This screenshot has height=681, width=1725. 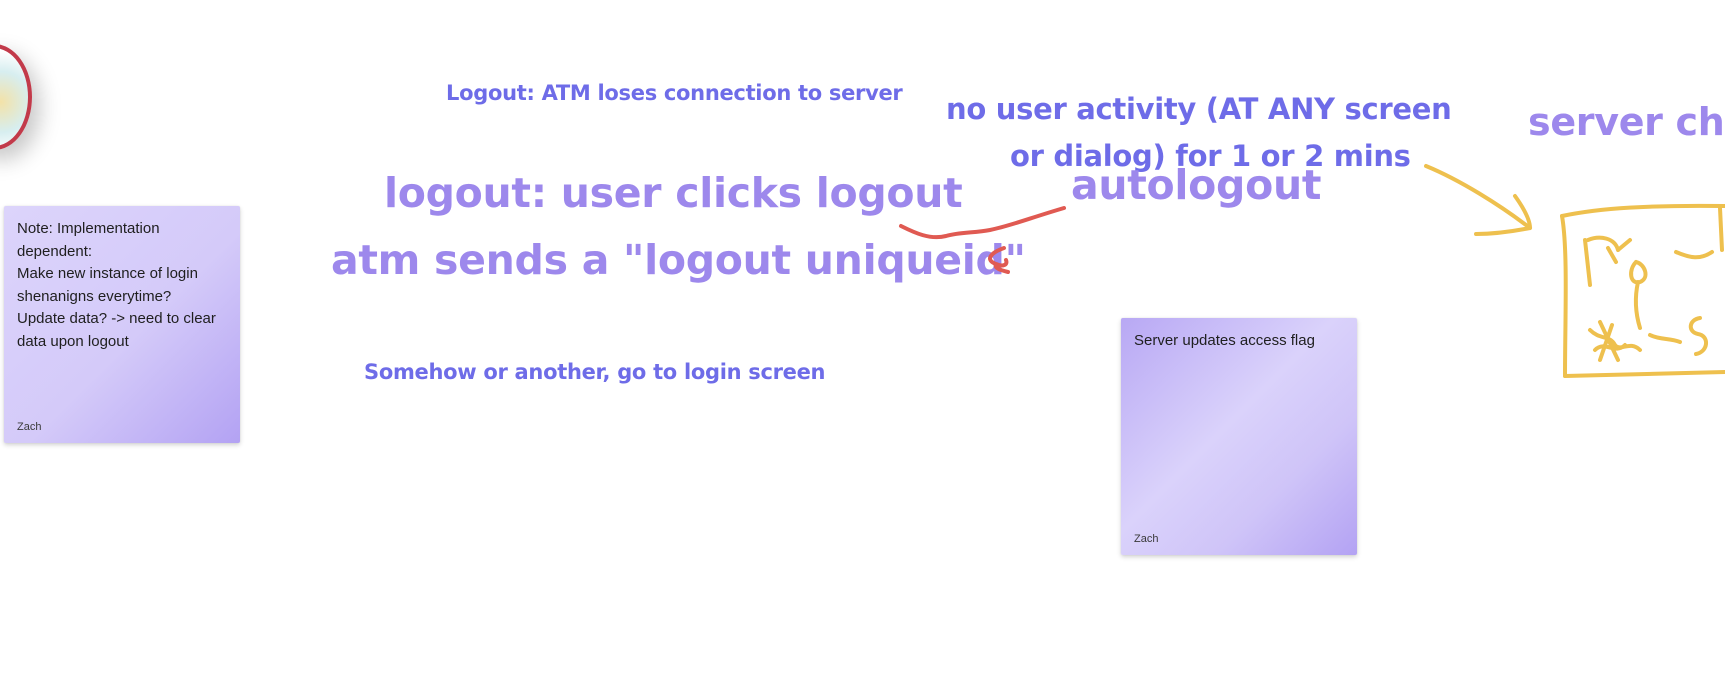 I want to click on yellow-ink-arrow-stroke, so click(x=1478, y=200).